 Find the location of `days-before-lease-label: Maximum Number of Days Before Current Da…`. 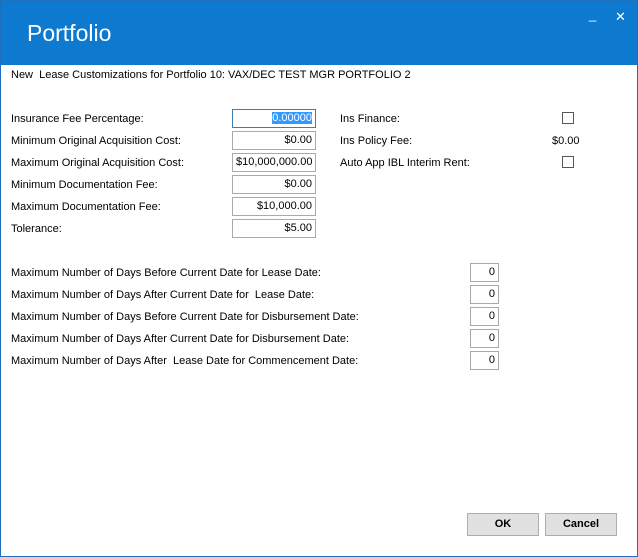

days-before-lease-label: Maximum Number of Days Before Current Da… is located at coordinates (166, 273).